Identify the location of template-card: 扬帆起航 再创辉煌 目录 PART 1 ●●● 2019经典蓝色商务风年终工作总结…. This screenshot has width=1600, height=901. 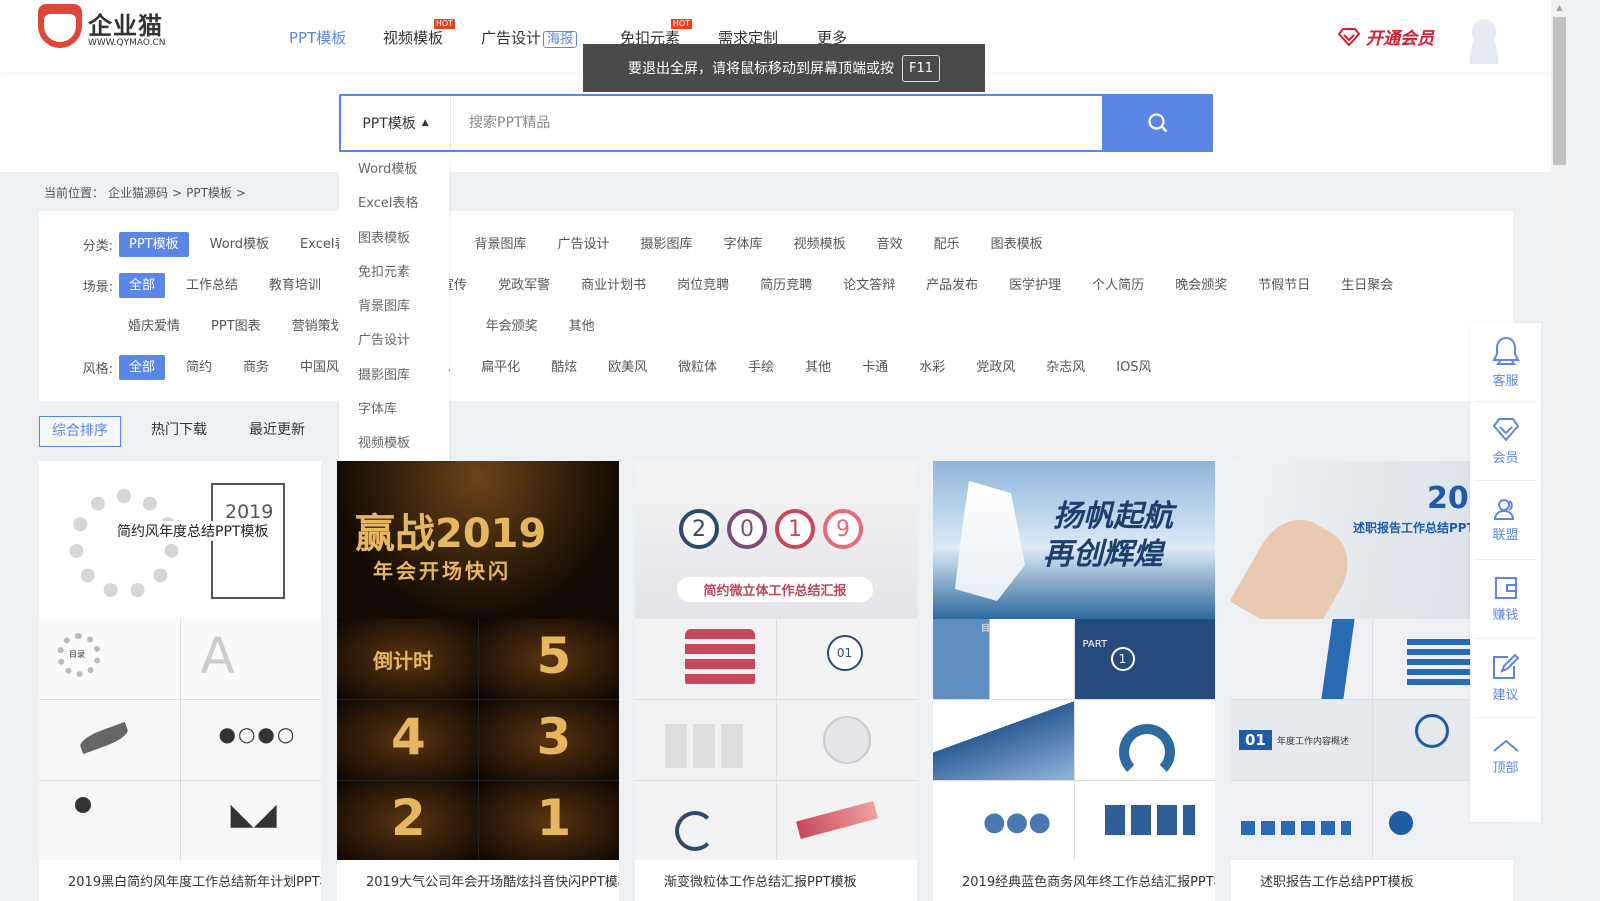
(1074, 681).